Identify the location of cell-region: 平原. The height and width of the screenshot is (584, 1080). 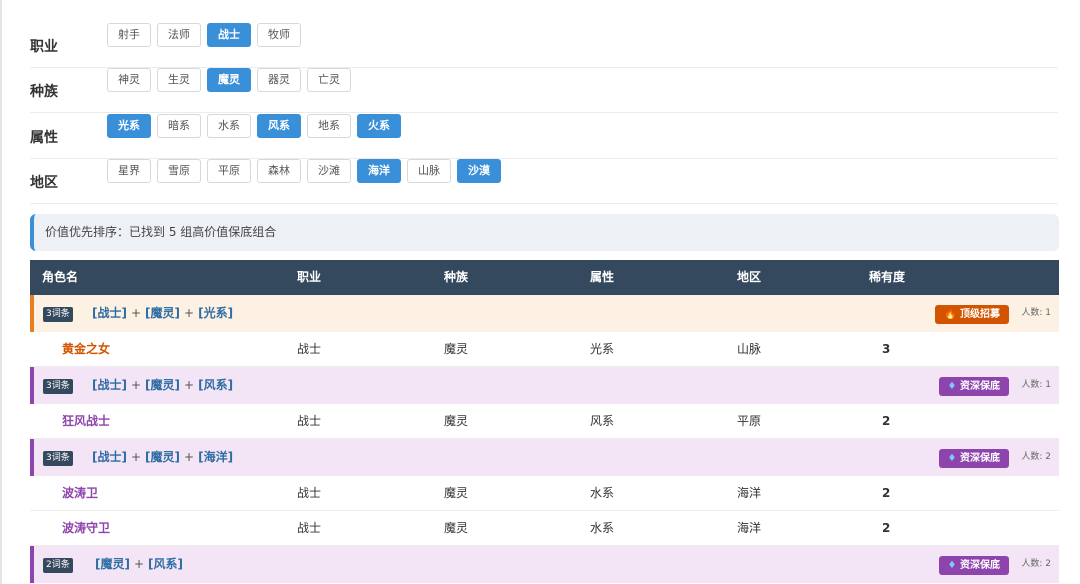
(749, 421).